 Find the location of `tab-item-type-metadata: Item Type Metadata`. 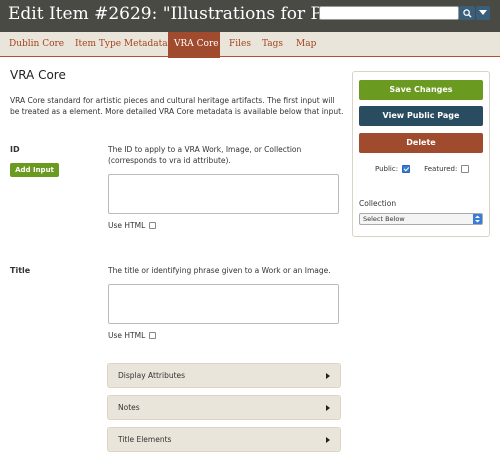

tab-item-type-metadata: Item Type Metadata is located at coordinates (121, 44).